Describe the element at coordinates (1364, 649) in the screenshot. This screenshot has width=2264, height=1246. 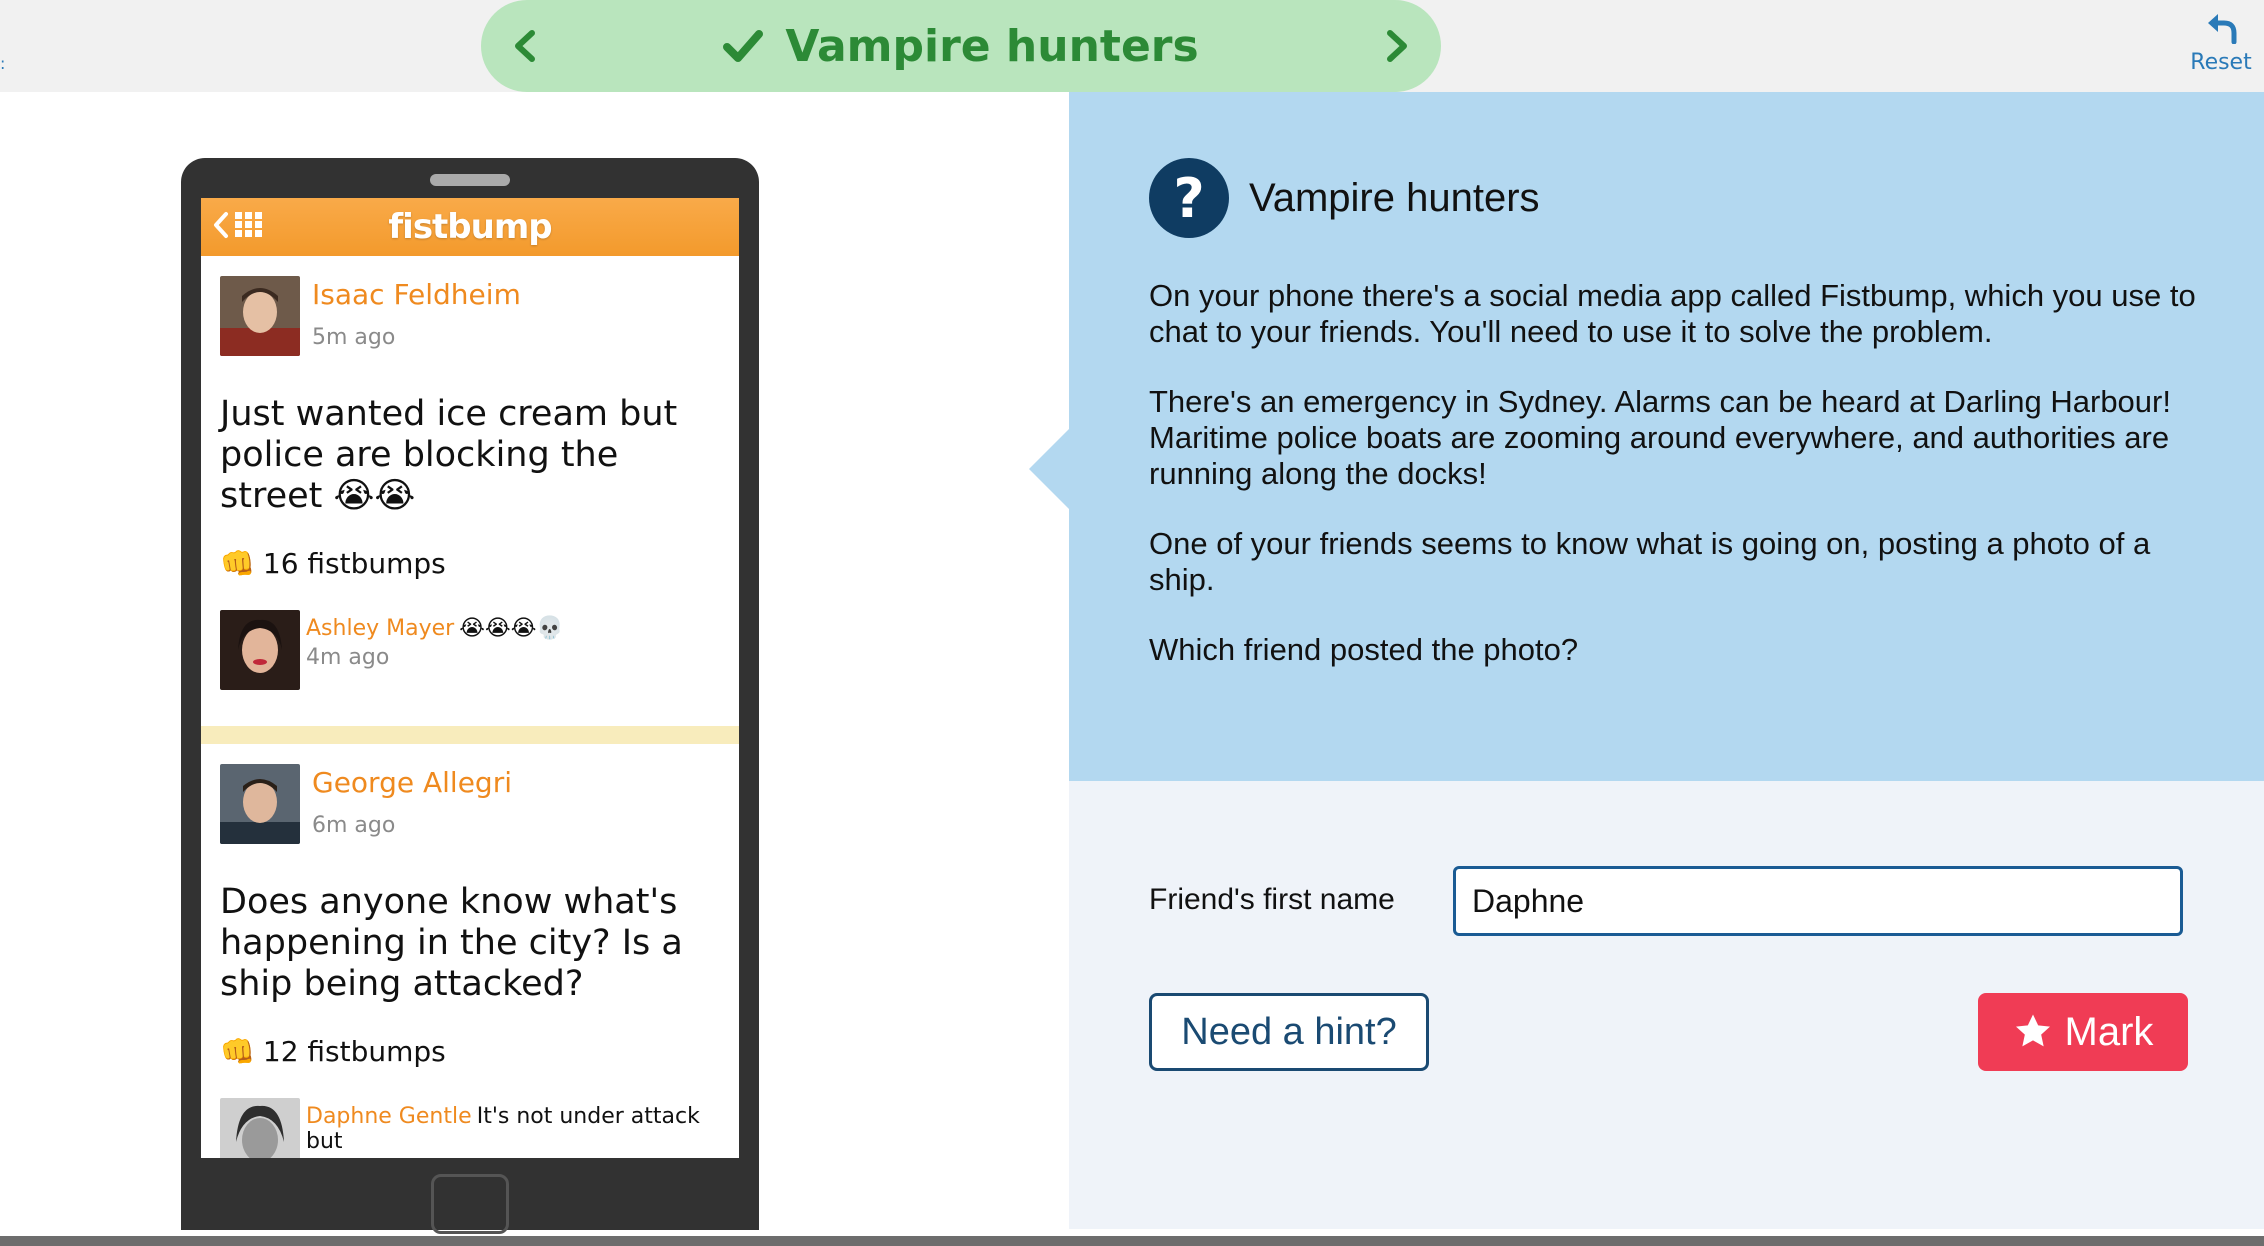
I see `question-paragraph: Which friend posted the photo?` at that location.